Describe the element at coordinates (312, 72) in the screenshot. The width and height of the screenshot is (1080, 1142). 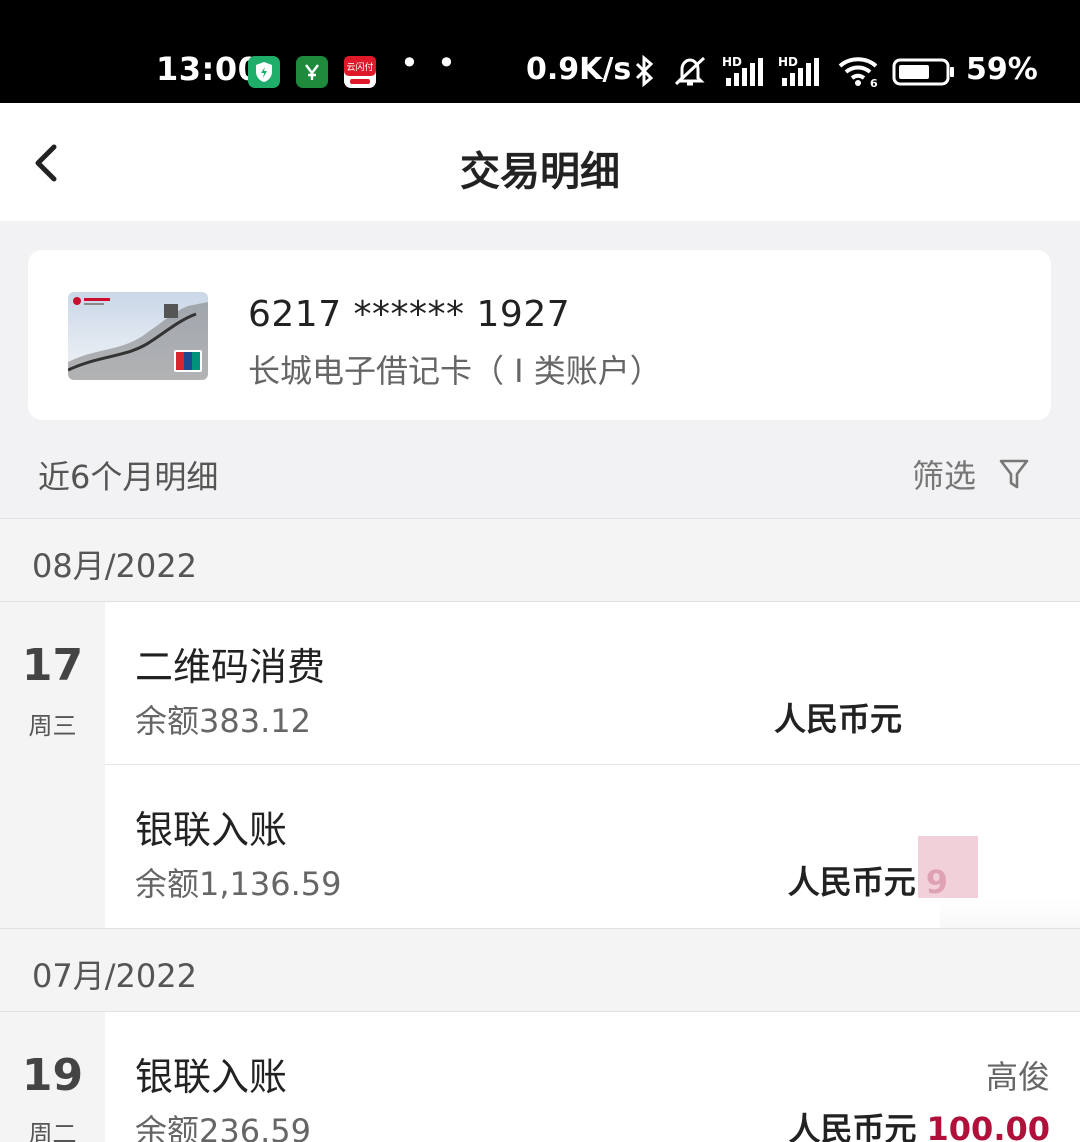
I see `yuan-app-icon` at that location.